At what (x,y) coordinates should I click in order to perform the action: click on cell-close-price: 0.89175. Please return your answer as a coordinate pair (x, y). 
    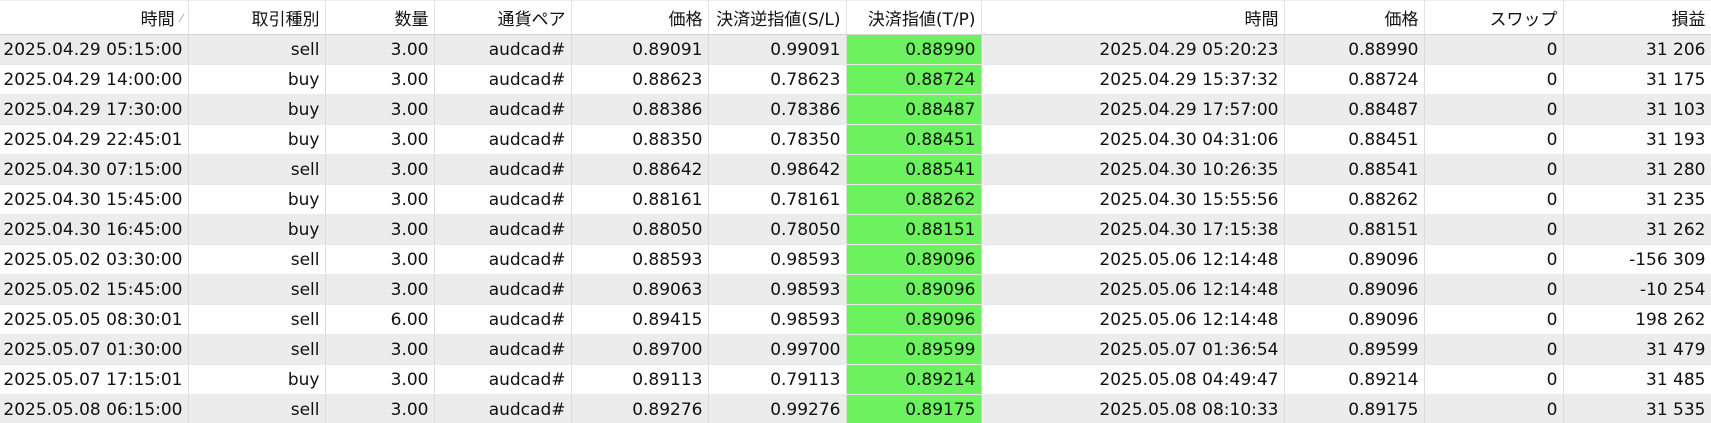
    Looking at the image, I should click on (1354, 408).